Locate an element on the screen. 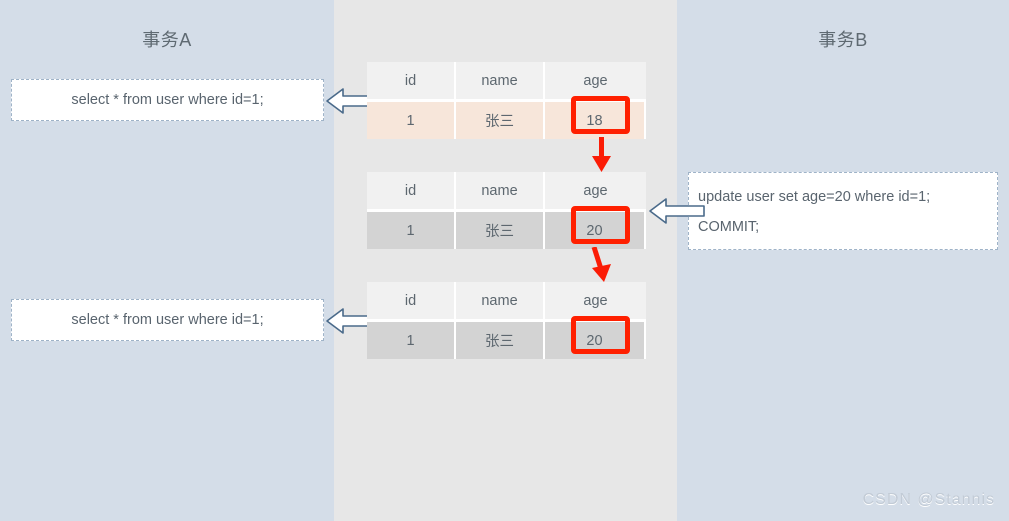  sql-statement-a-second: select * from user where id=1; is located at coordinates (167, 320).